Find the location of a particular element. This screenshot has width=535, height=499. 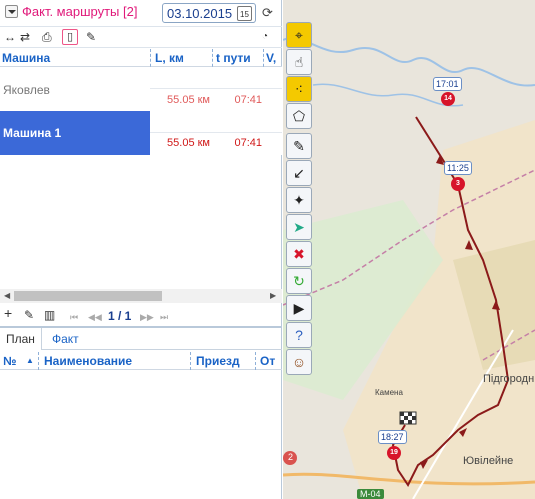

date-picker: 03.10.2015 15 is located at coordinates (209, 13).